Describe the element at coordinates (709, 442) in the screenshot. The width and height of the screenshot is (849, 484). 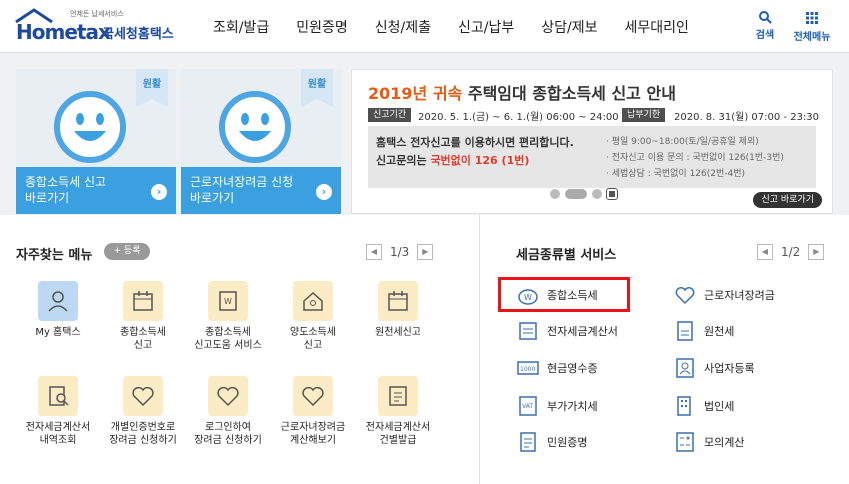
I see `service-mock-calculation: 모의계산` at that location.